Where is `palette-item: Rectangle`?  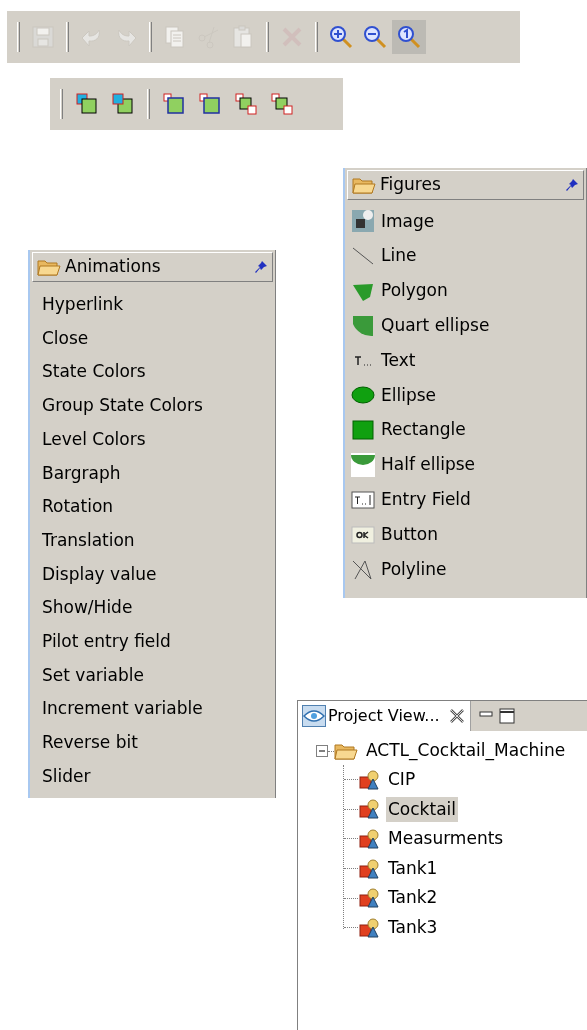
palette-item: Rectangle is located at coordinates (465, 430).